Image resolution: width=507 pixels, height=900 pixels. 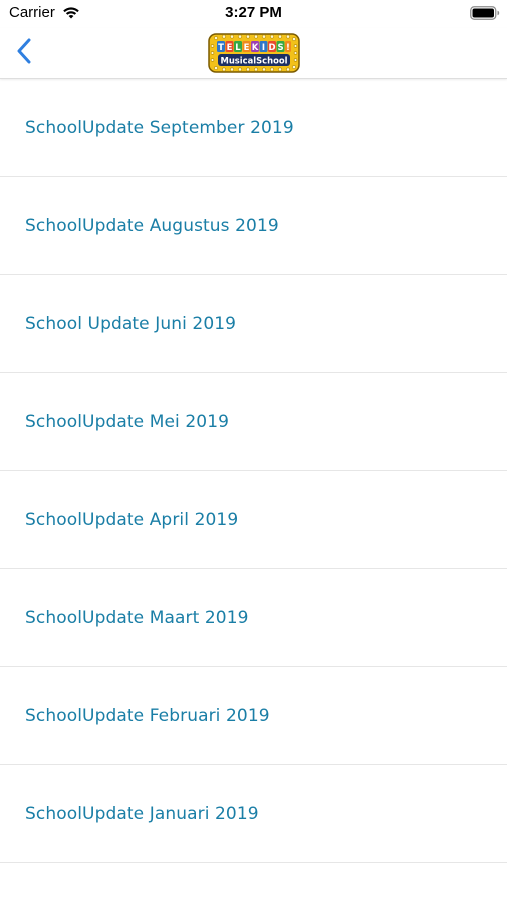 I want to click on battery-icon, so click(x=485, y=13).